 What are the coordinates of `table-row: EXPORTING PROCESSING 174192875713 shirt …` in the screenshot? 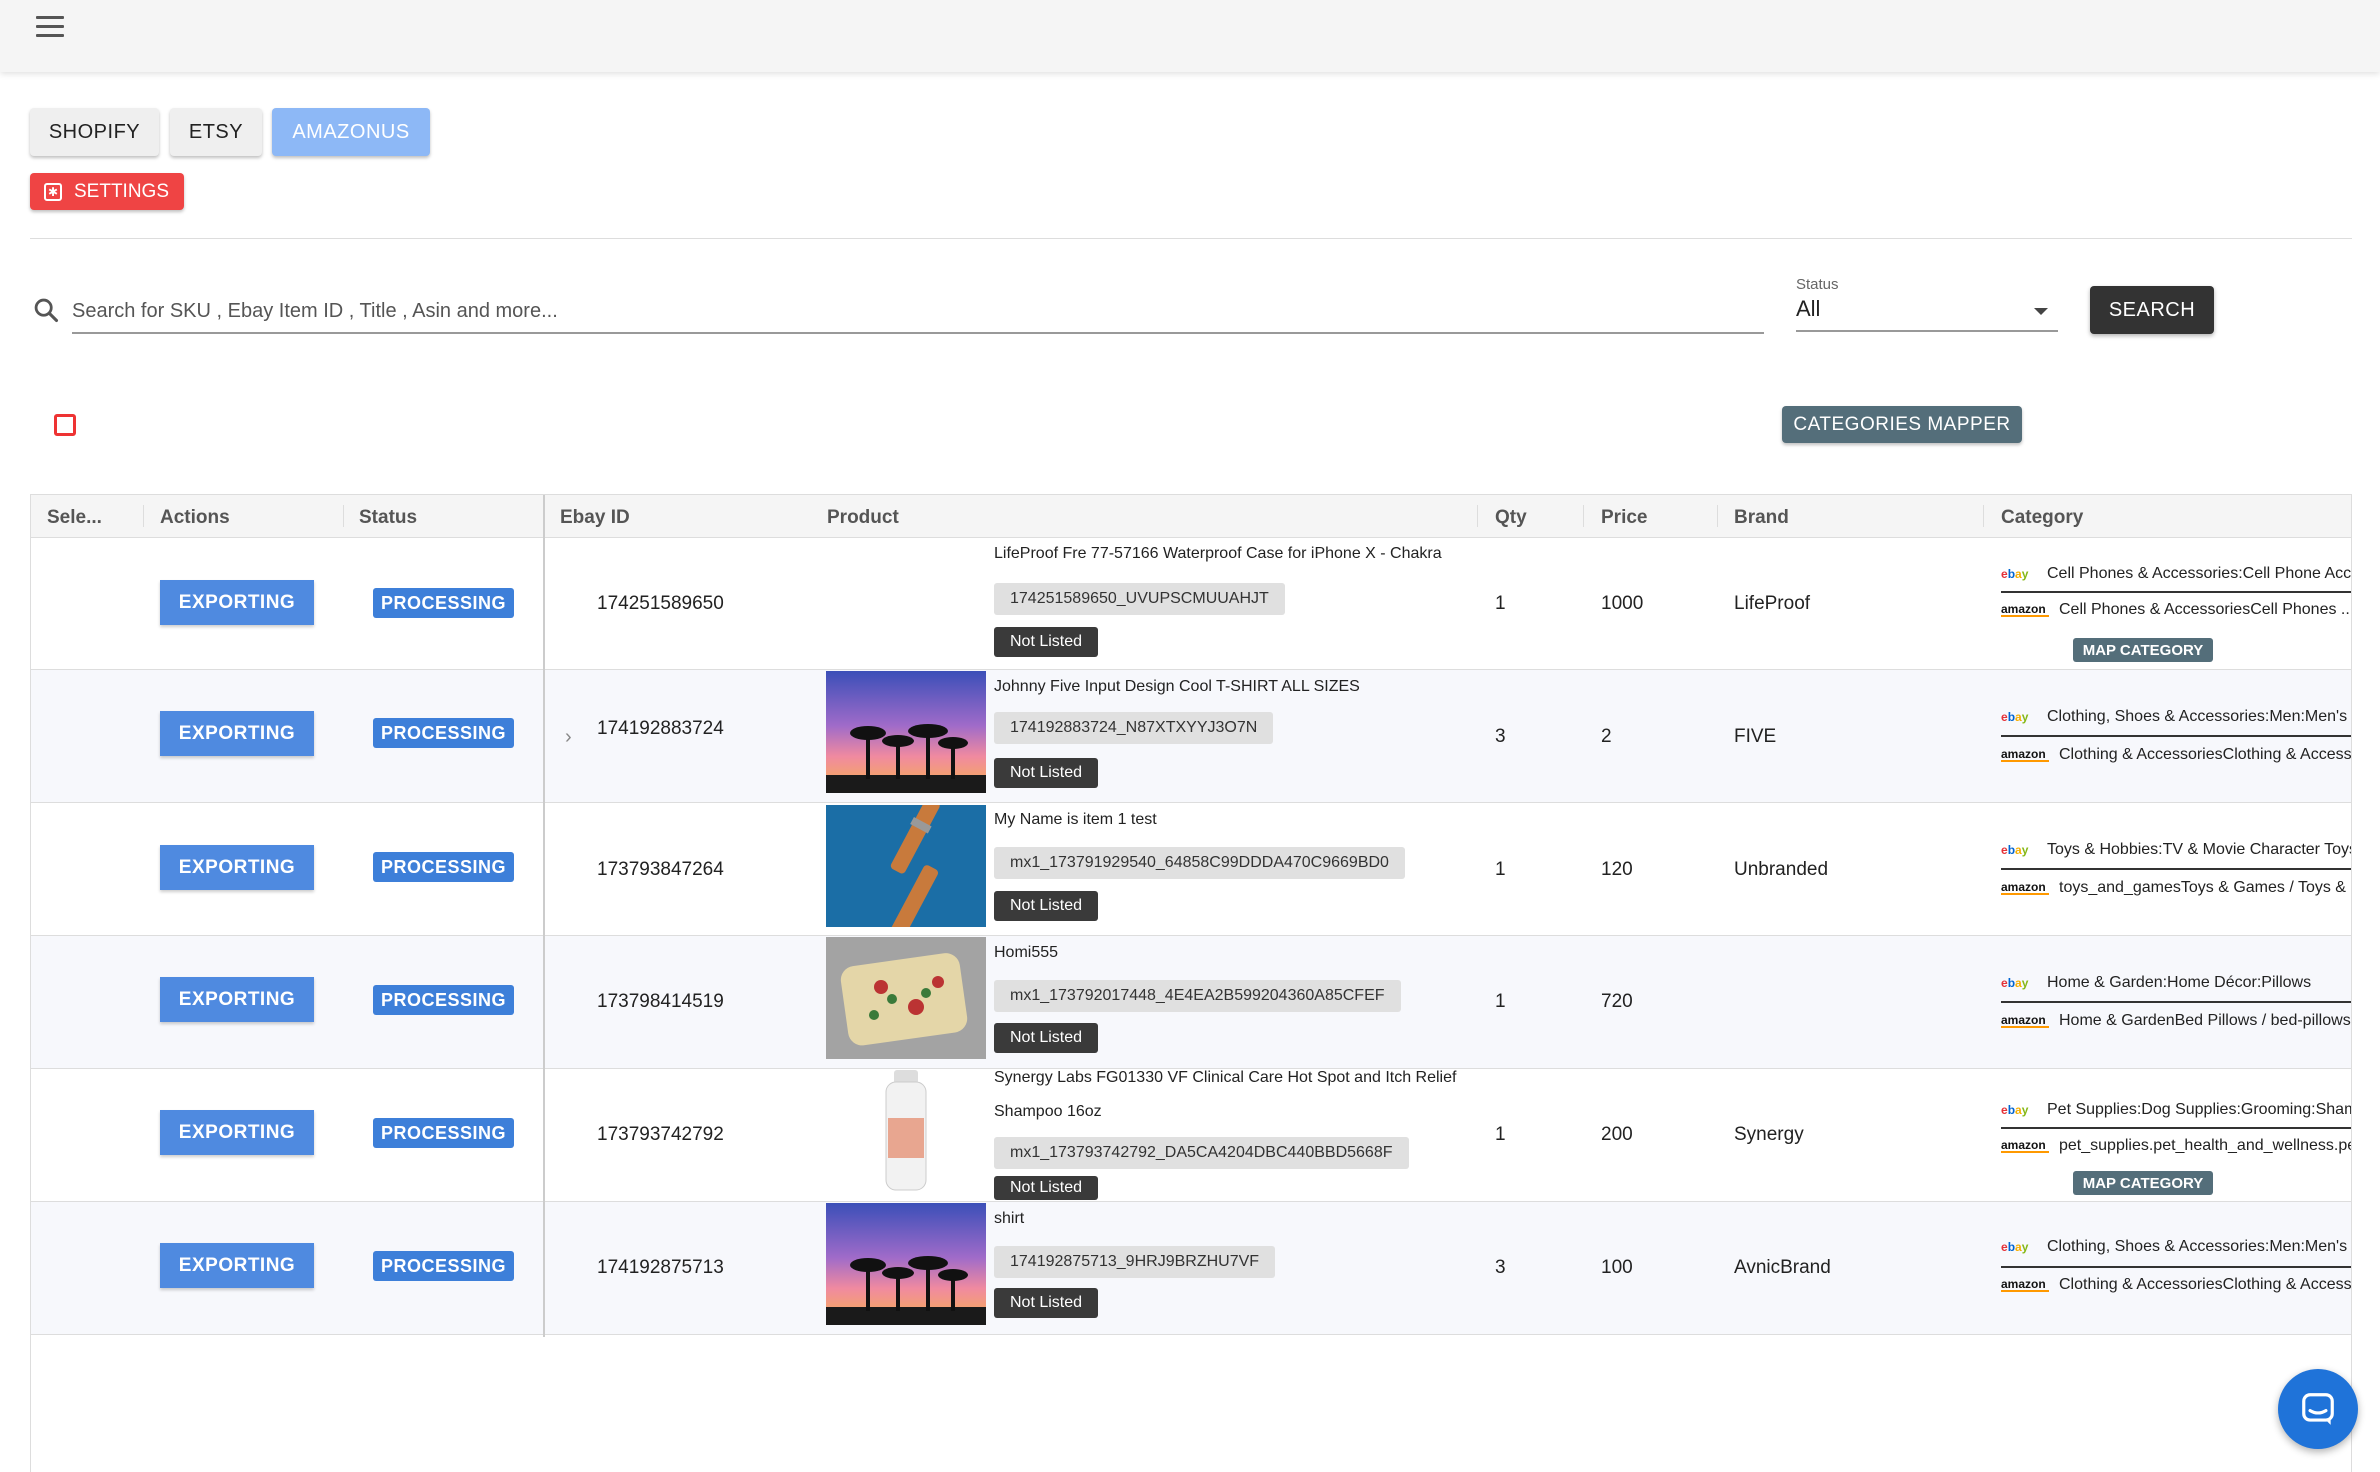 It's located at (1191, 1268).